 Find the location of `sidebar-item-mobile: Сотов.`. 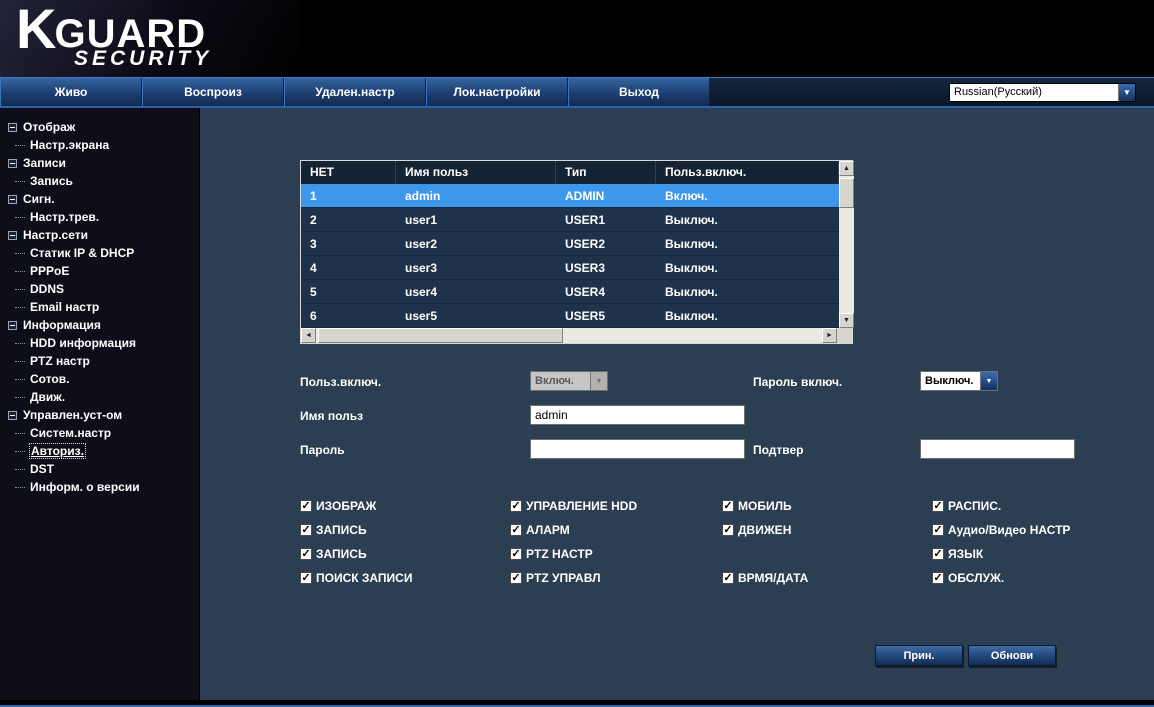

sidebar-item-mobile: Сотов. is located at coordinates (99, 379).